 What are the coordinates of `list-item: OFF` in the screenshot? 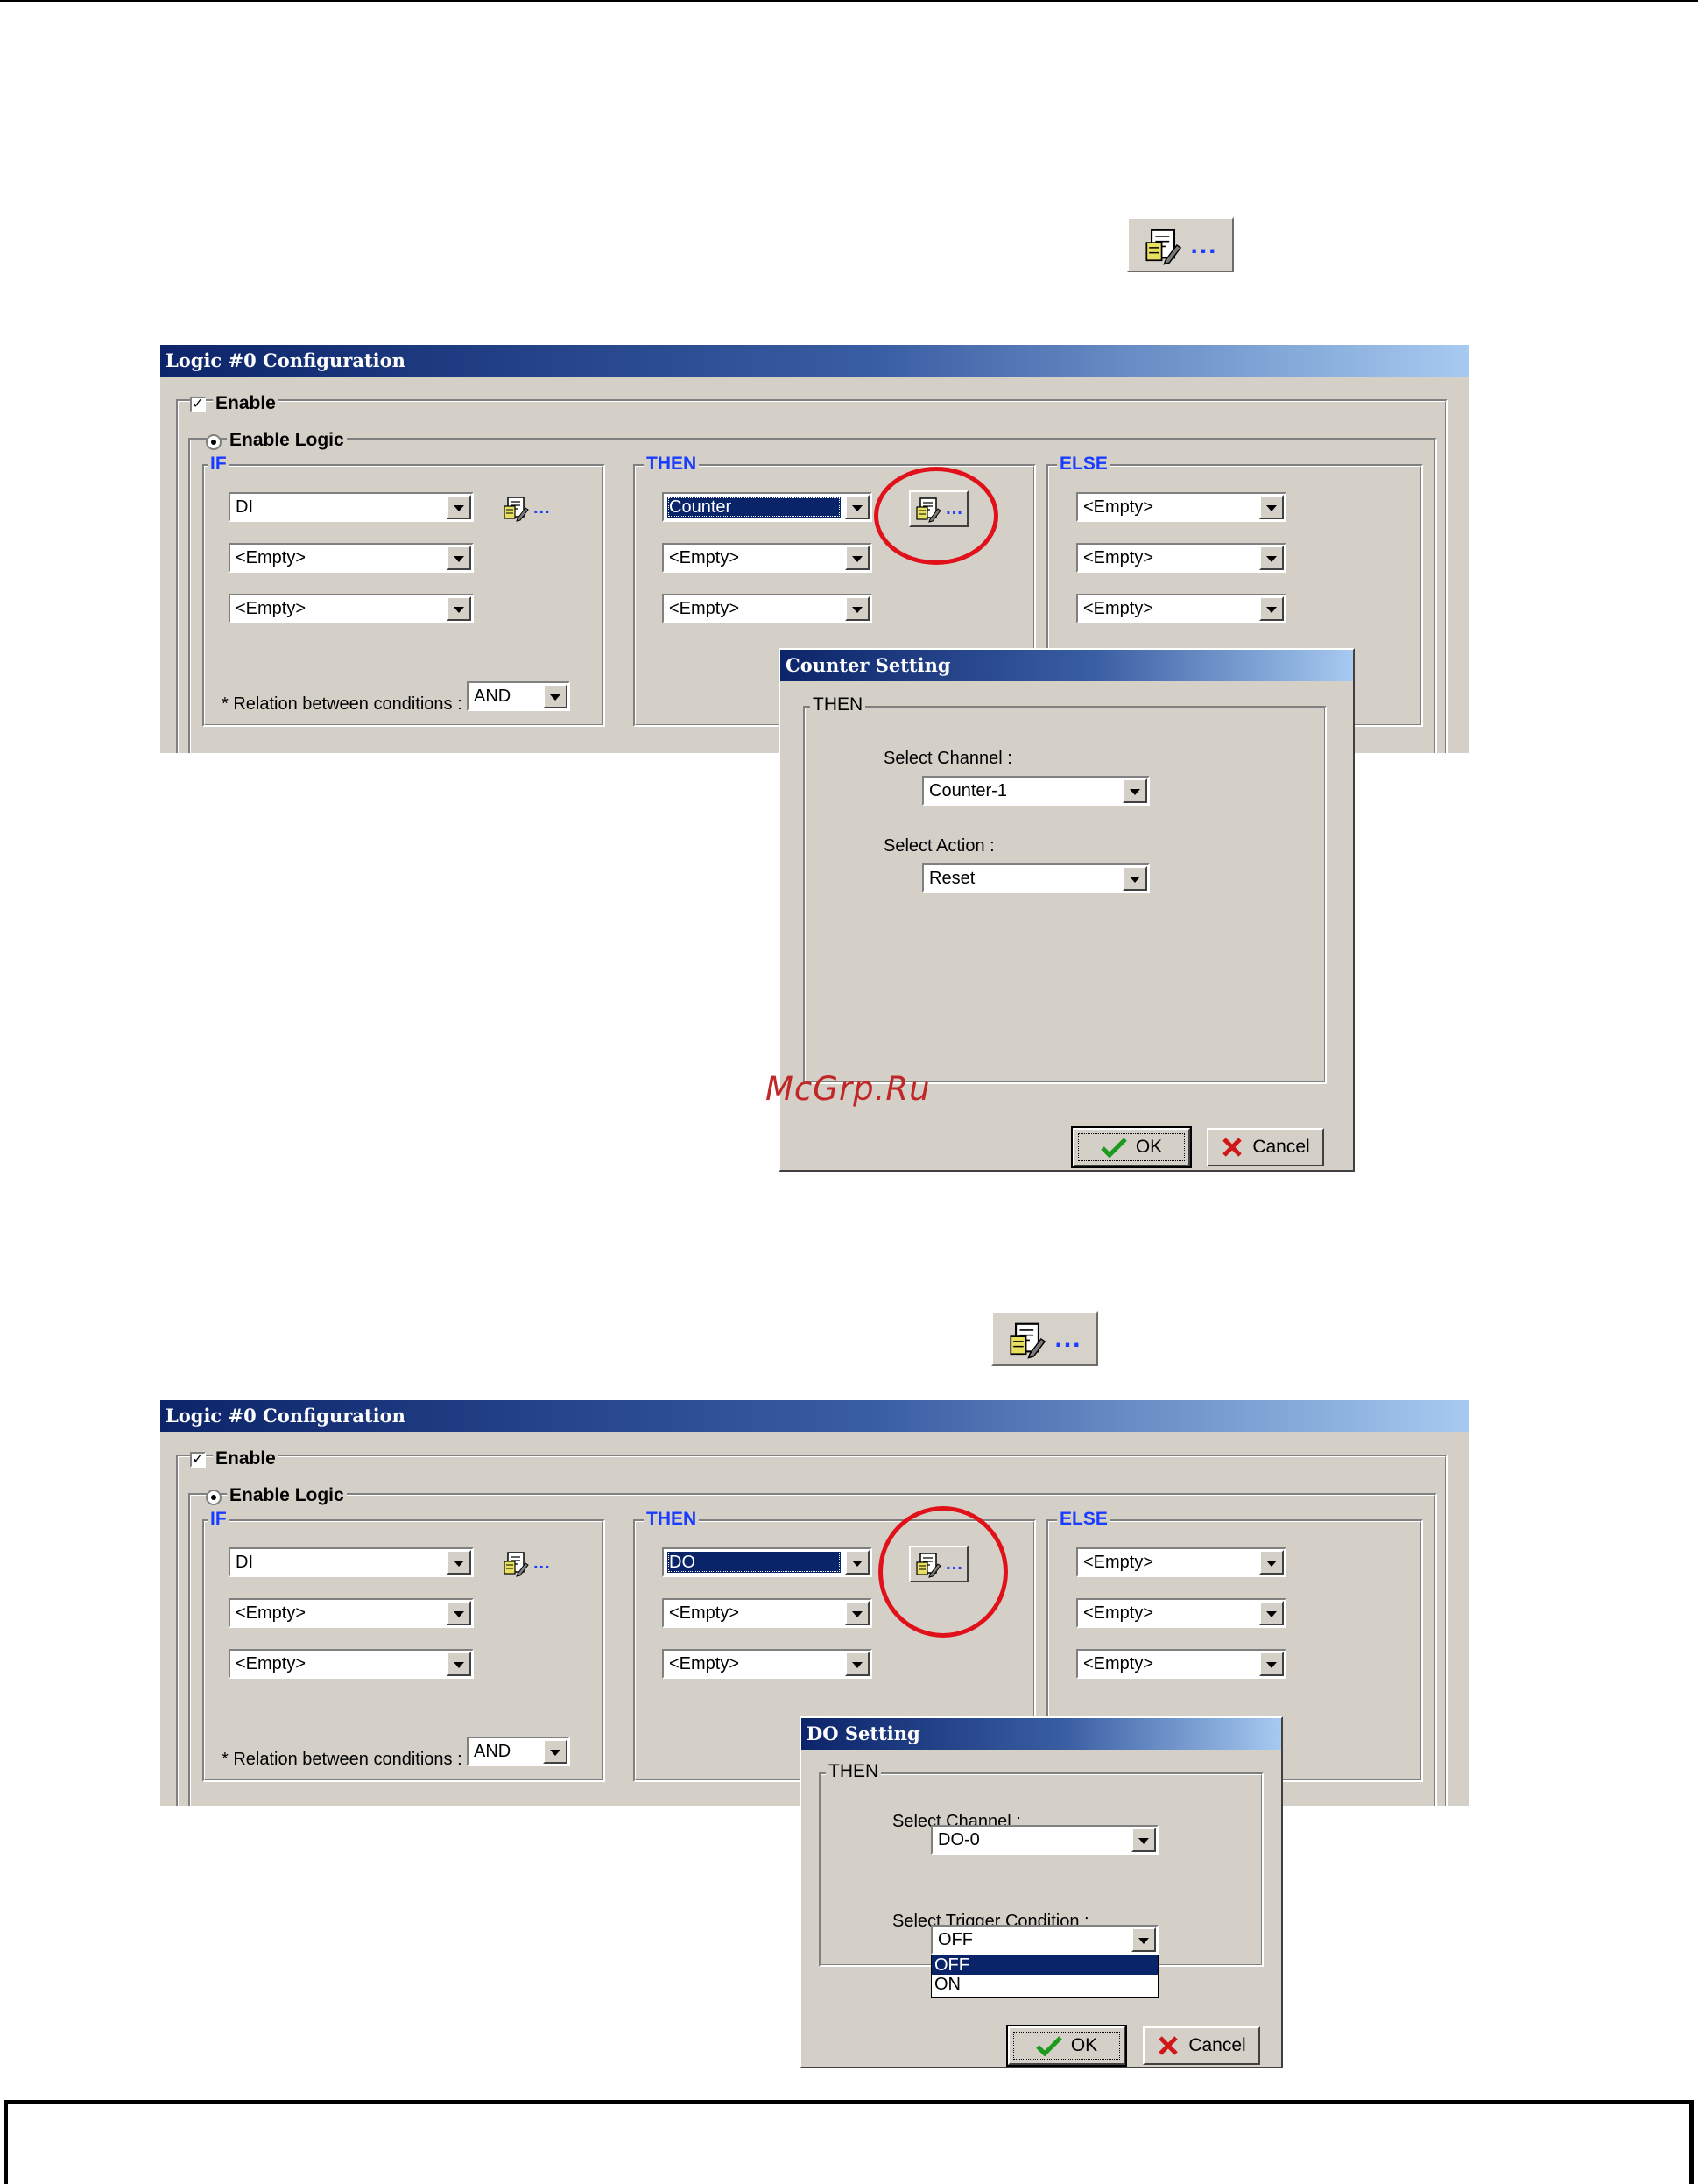 It's located at (1045, 1965).